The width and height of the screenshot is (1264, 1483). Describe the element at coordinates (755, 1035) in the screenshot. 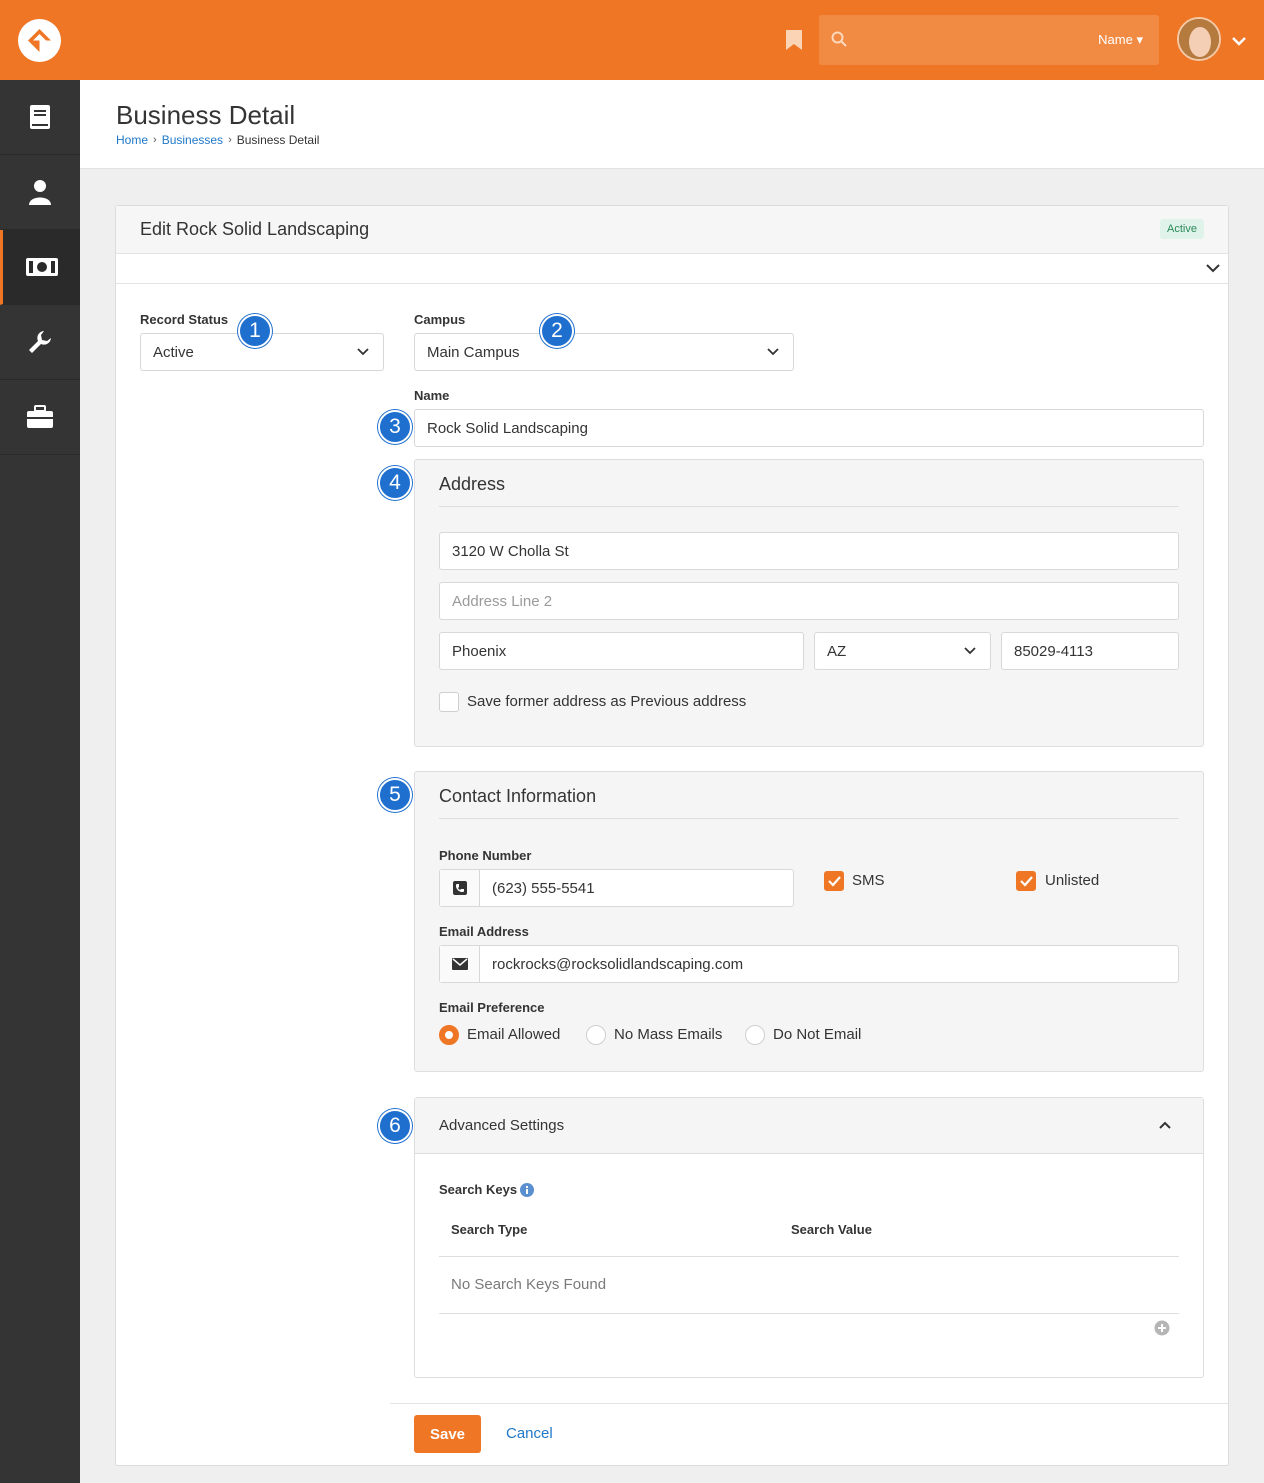

I see `radio-do-not-email` at that location.